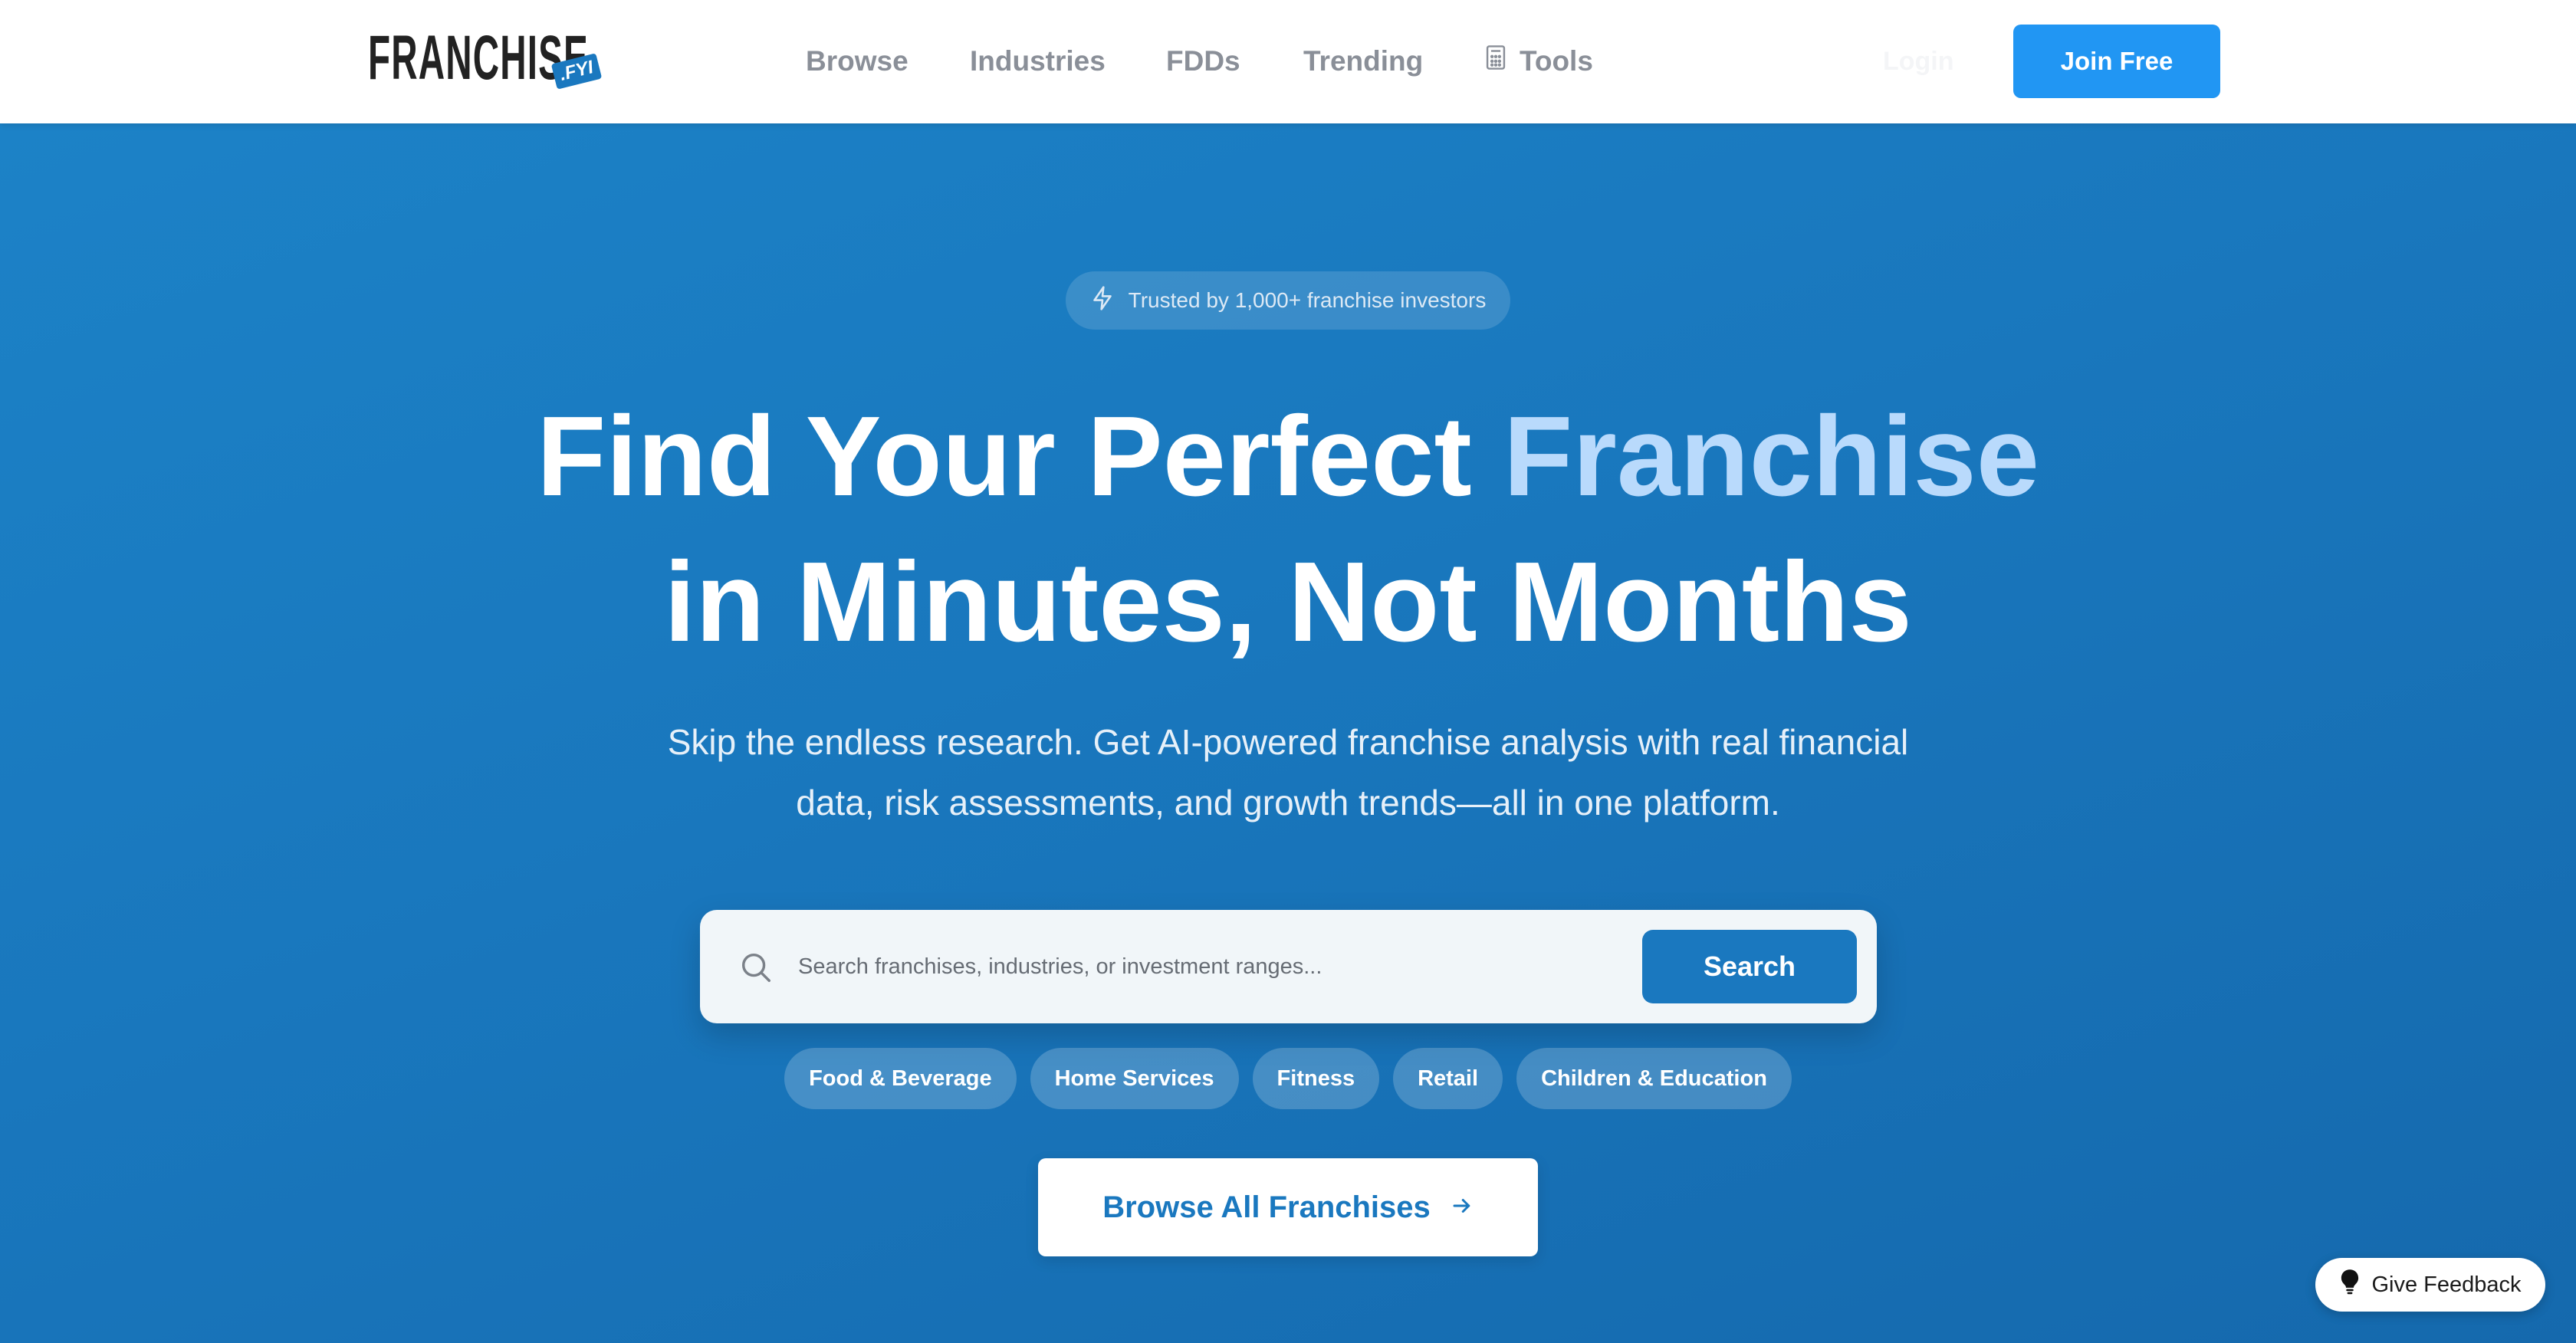  I want to click on nav-tools: Tools, so click(1539, 62).